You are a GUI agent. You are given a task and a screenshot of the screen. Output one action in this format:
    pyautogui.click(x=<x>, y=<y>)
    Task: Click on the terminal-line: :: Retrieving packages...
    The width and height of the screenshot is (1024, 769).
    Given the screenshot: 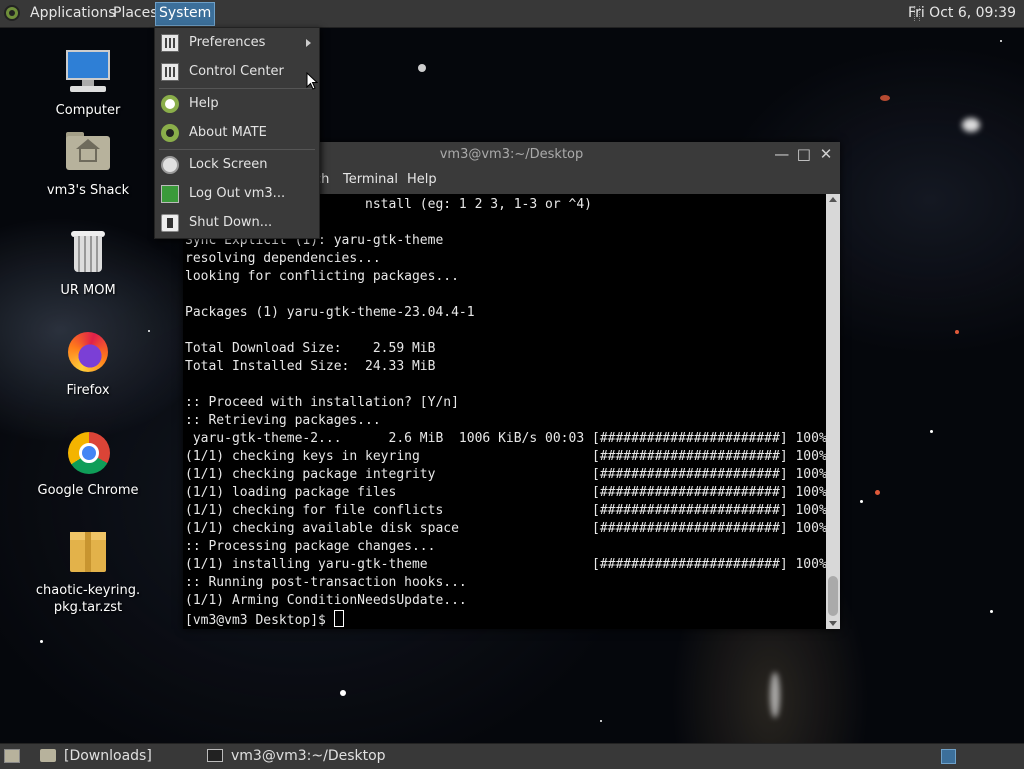 What is the action you would take?
    pyautogui.click(x=283, y=420)
    